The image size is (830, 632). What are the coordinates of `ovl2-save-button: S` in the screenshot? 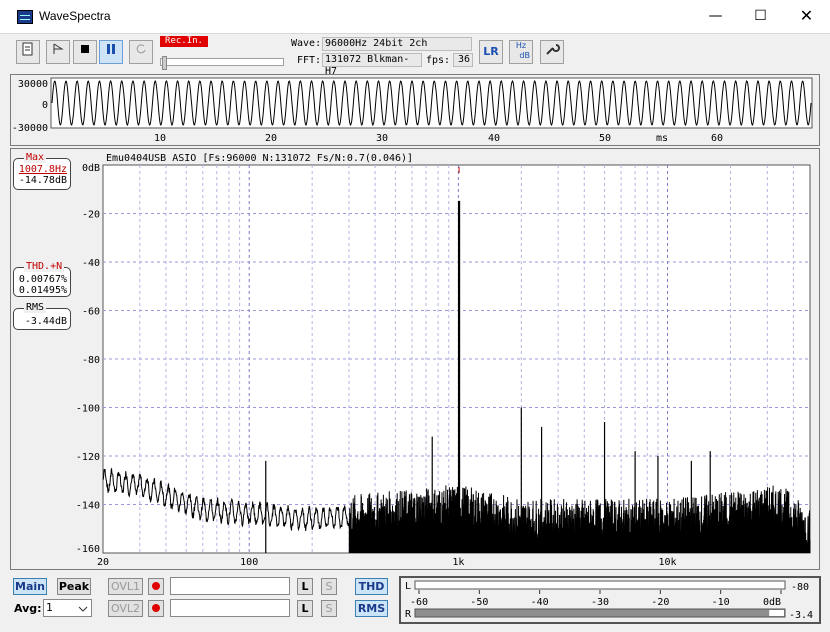 It's located at (329, 608).